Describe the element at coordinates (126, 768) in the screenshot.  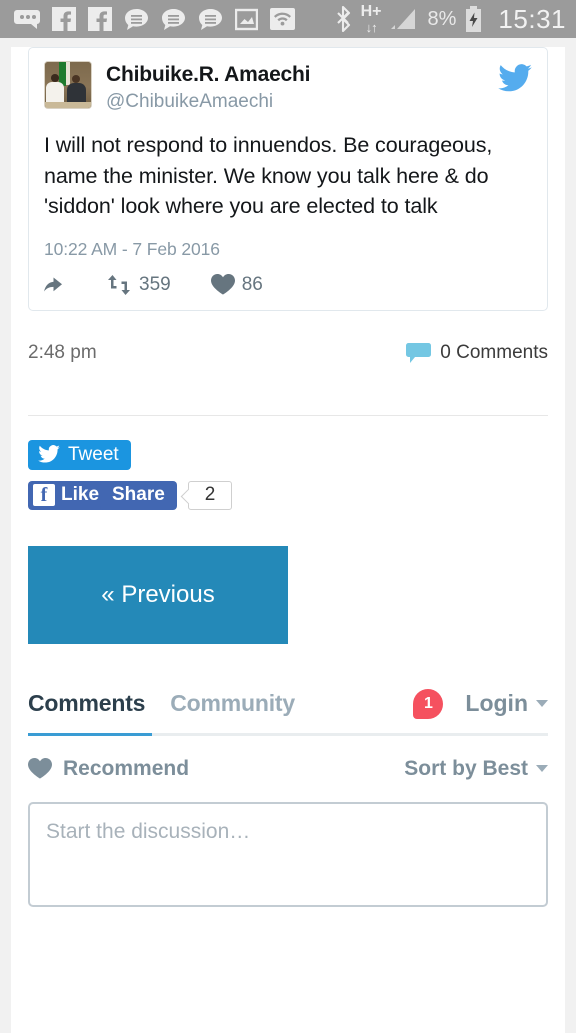
I see `recommend-label: Recommend` at that location.